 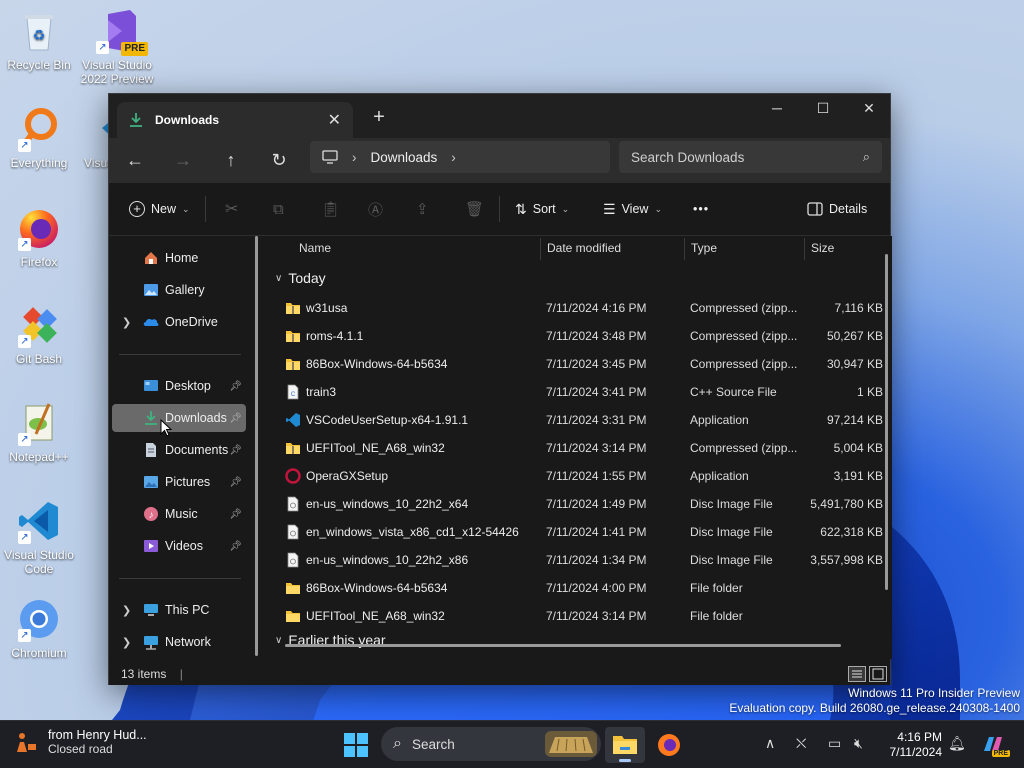 I want to click on desktop-icon-visual-studio-code: ↗ Visual Studio Code, so click(x=39, y=537).